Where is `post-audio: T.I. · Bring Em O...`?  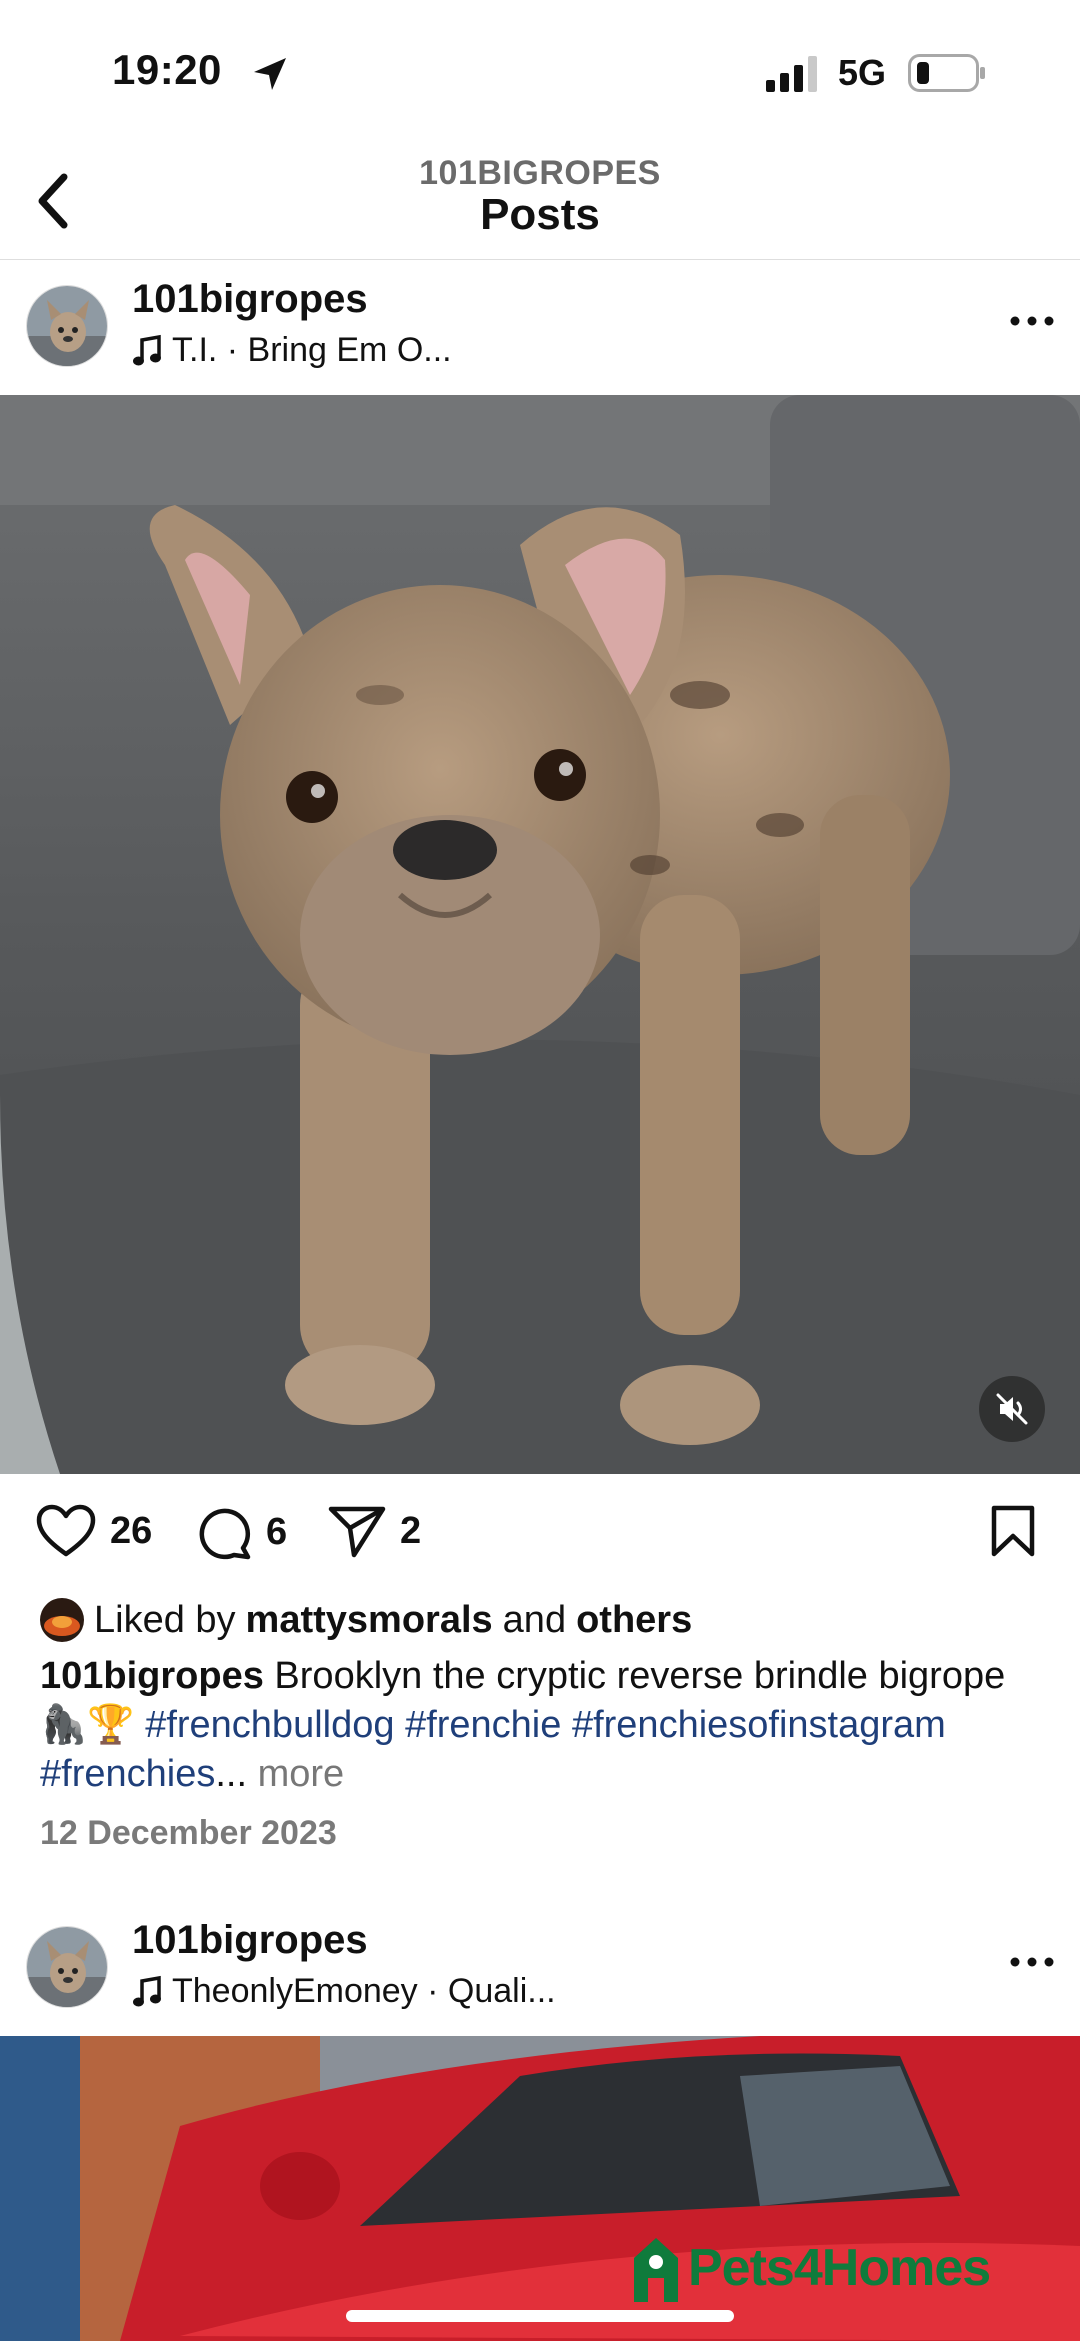 post-audio: T.I. · Bring Em O... is located at coordinates (292, 350).